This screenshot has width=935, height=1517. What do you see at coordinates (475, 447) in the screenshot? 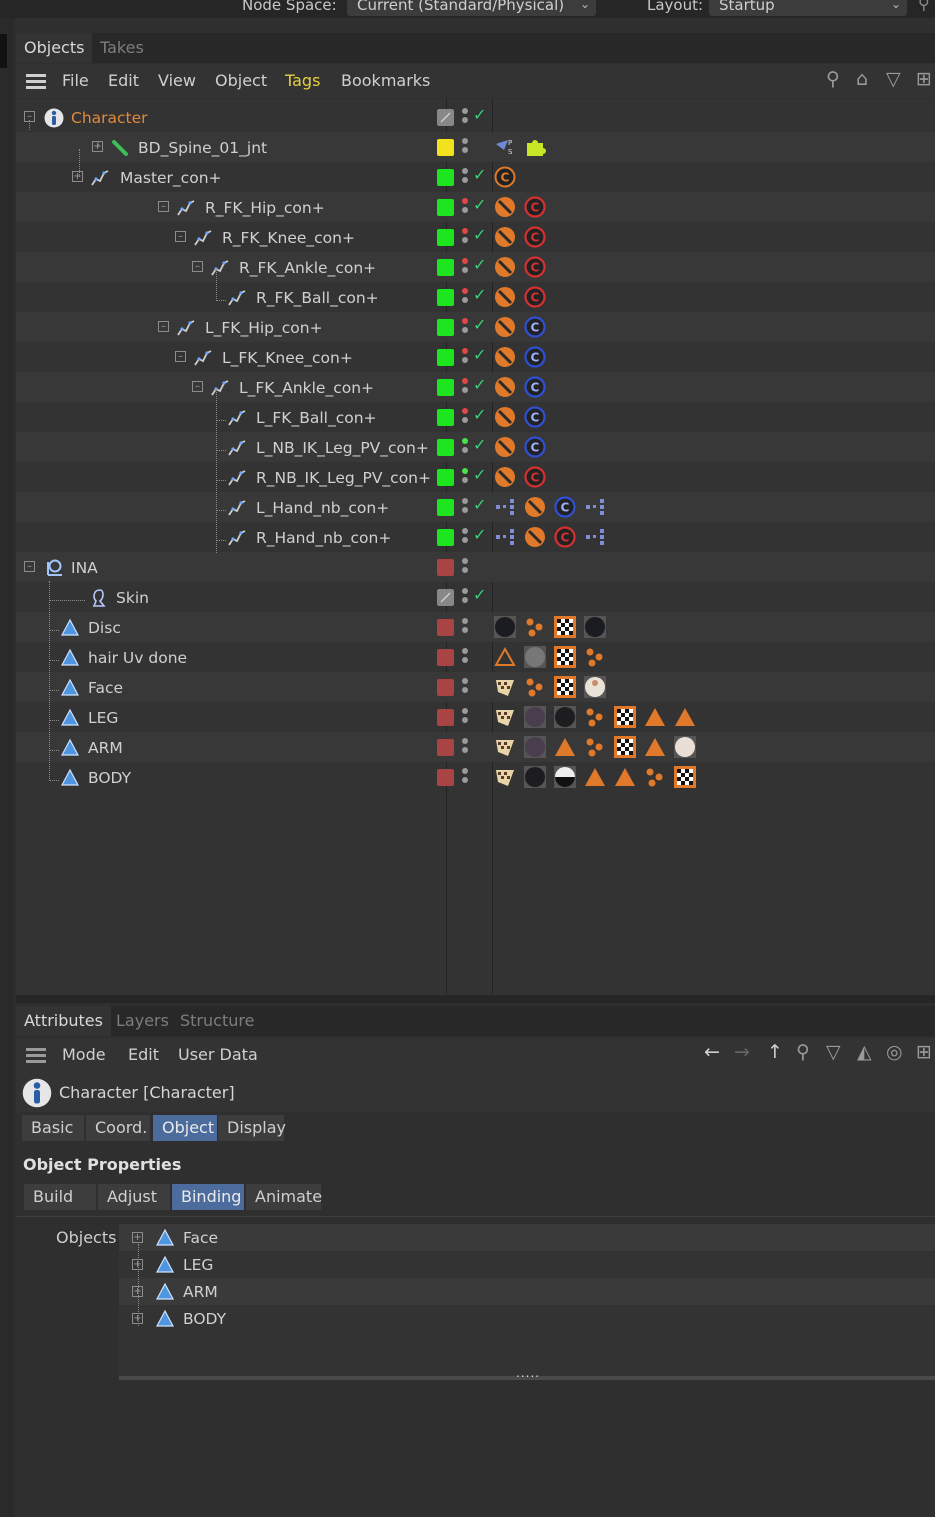
I see `tree-row-l-nb-ik-leg-pv: L_NB_IK_Leg_PV_con+ ✓ C` at bounding box center [475, 447].